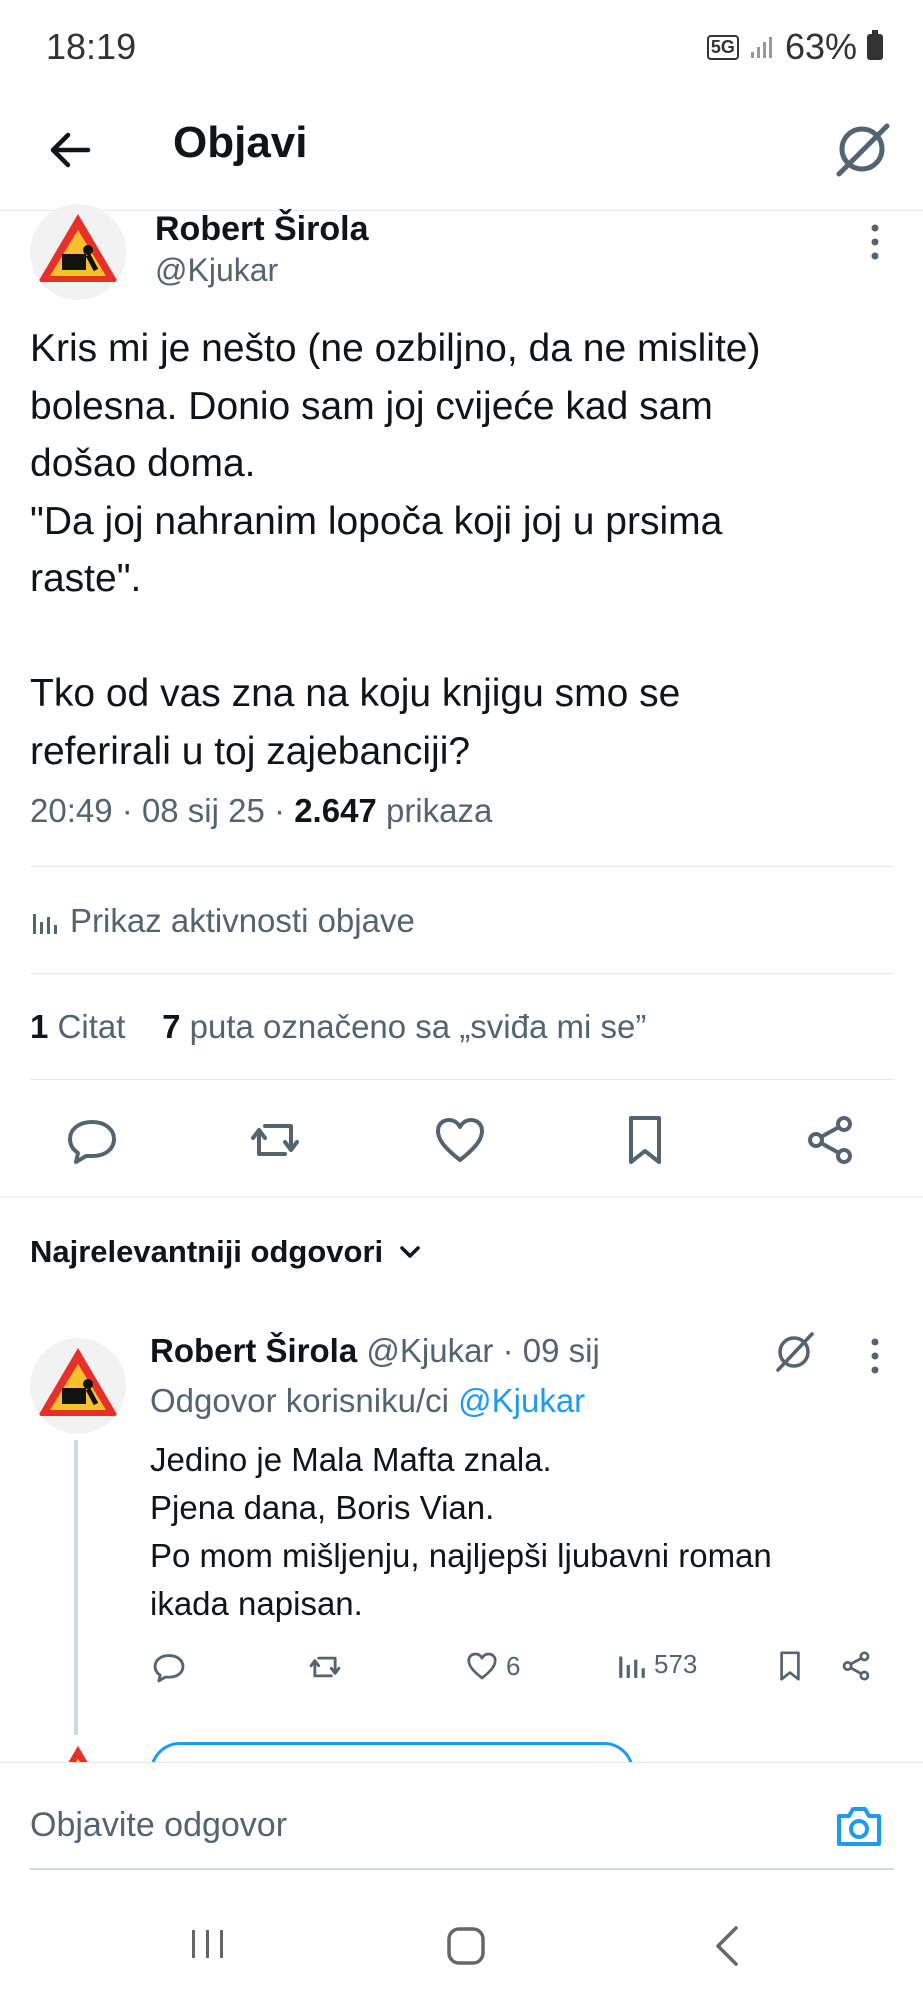 This screenshot has width=923, height=2000. What do you see at coordinates (875, 242) in the screenshot?
I see `more-options-icon` at bounding box center [875, 242].